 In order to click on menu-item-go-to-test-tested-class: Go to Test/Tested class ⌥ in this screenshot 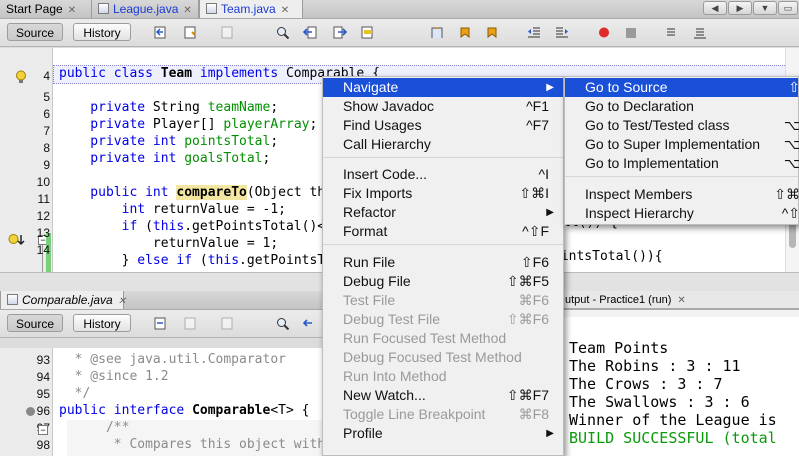, I will do `click(682, 125)`.